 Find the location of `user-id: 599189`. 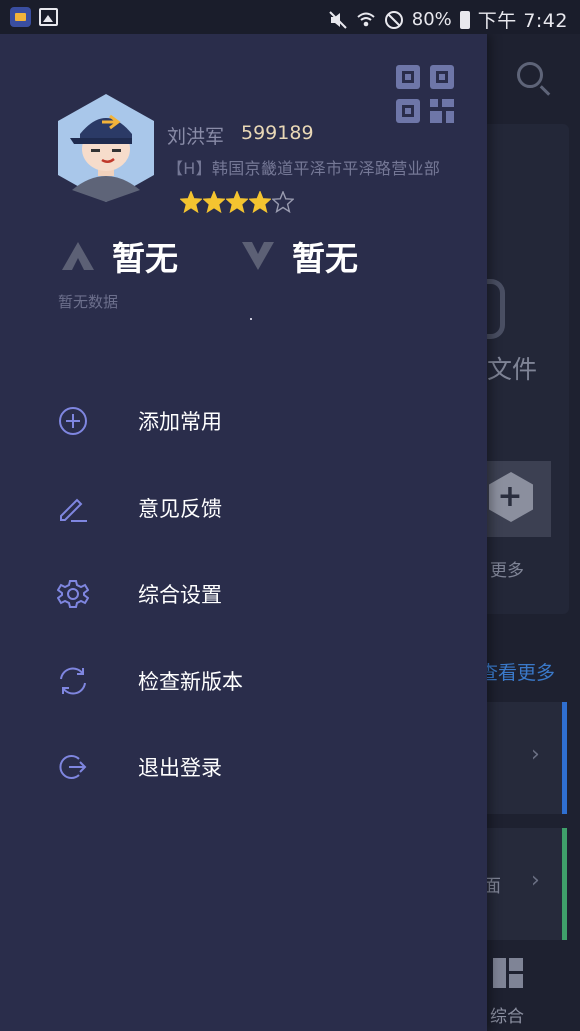

user-id: 599189 is located at coordinates (277, 133).